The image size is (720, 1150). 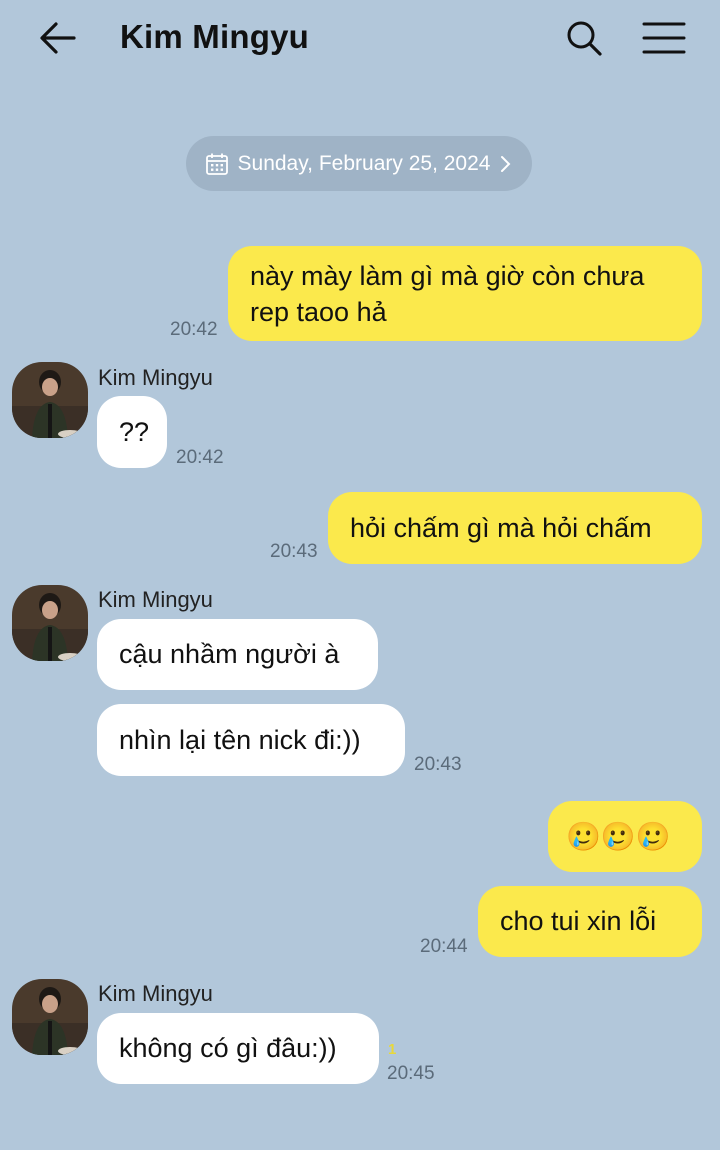 What do you see at coordinates (411, 1073) in the screenshot?
I see `message-time: 20:45` at bounding box center [411, 1073].